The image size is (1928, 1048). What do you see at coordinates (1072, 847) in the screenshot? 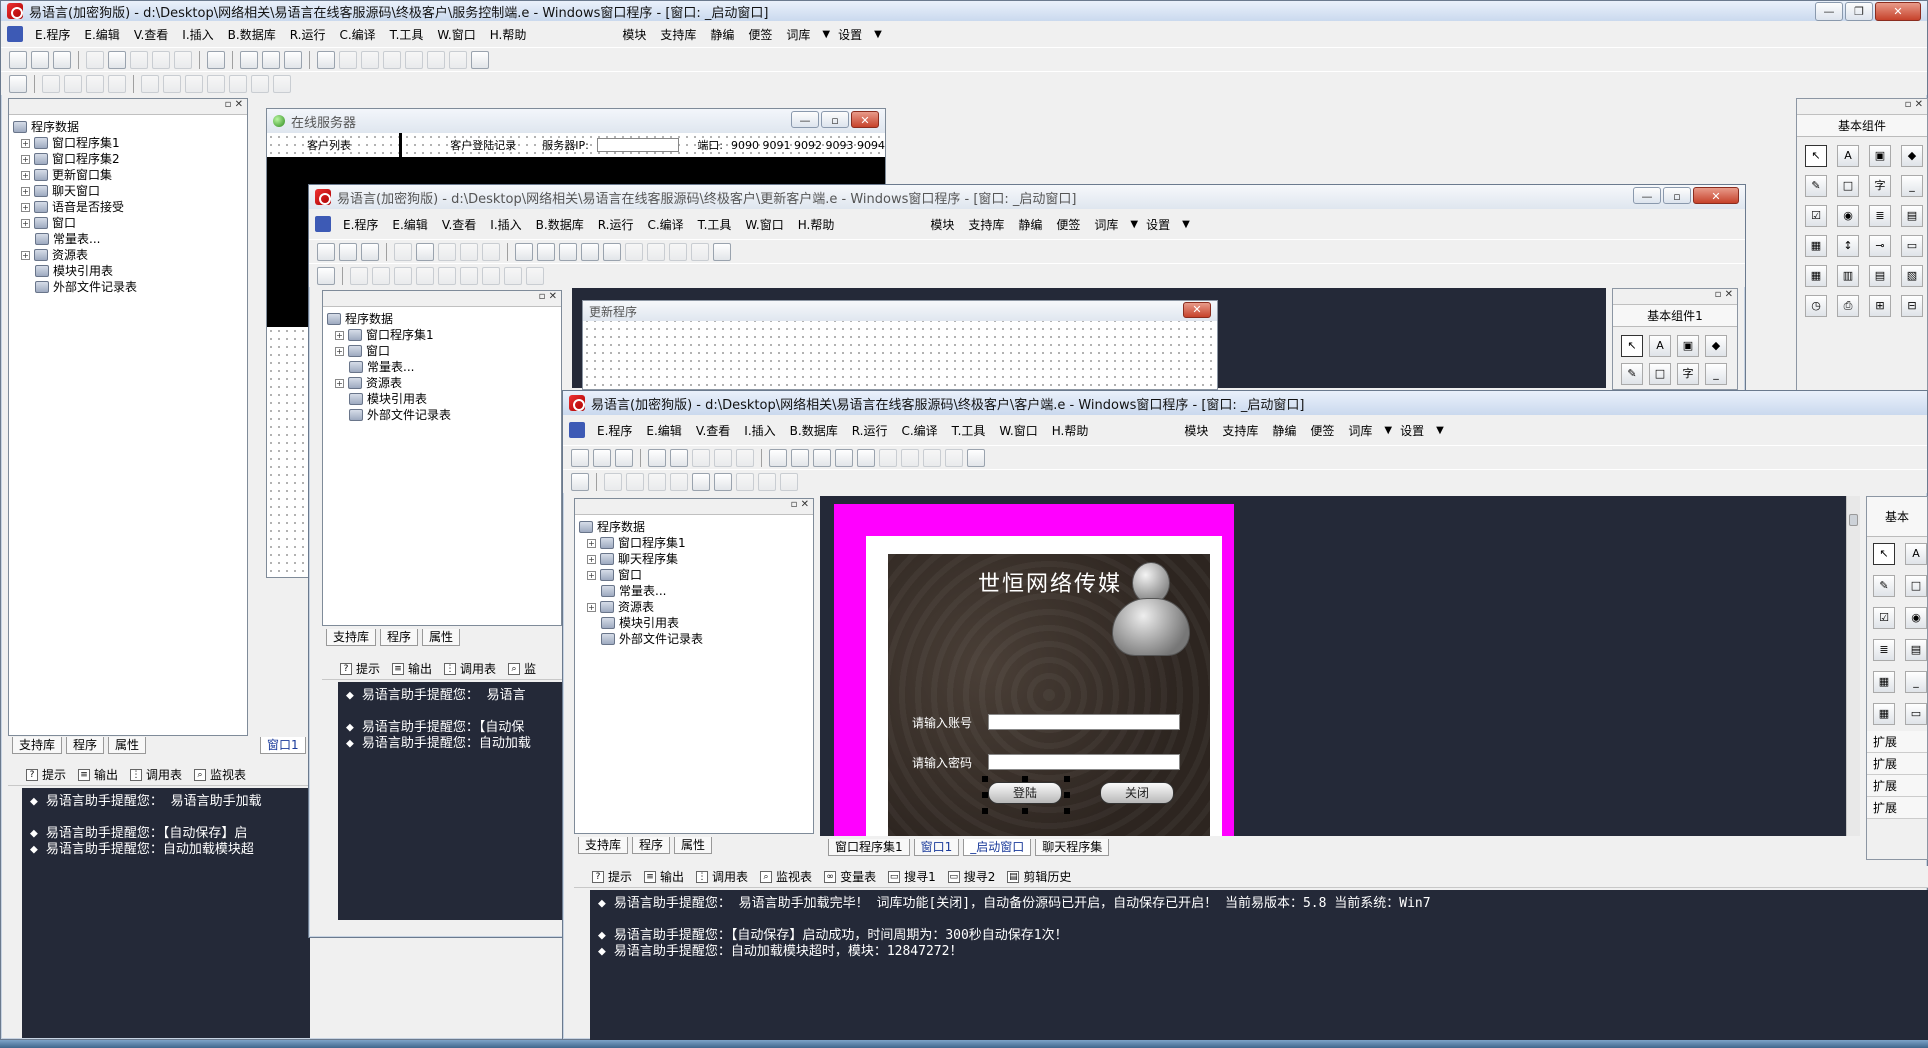
I see `tab-chat-module: 聊天程序集` at bounding box center [1072, 847].